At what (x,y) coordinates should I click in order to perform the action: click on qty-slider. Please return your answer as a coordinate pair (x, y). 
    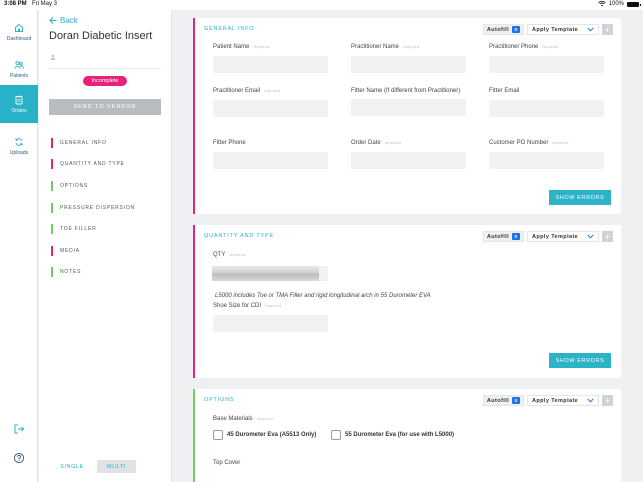
    Looking at the image, I should click on (270, 273).